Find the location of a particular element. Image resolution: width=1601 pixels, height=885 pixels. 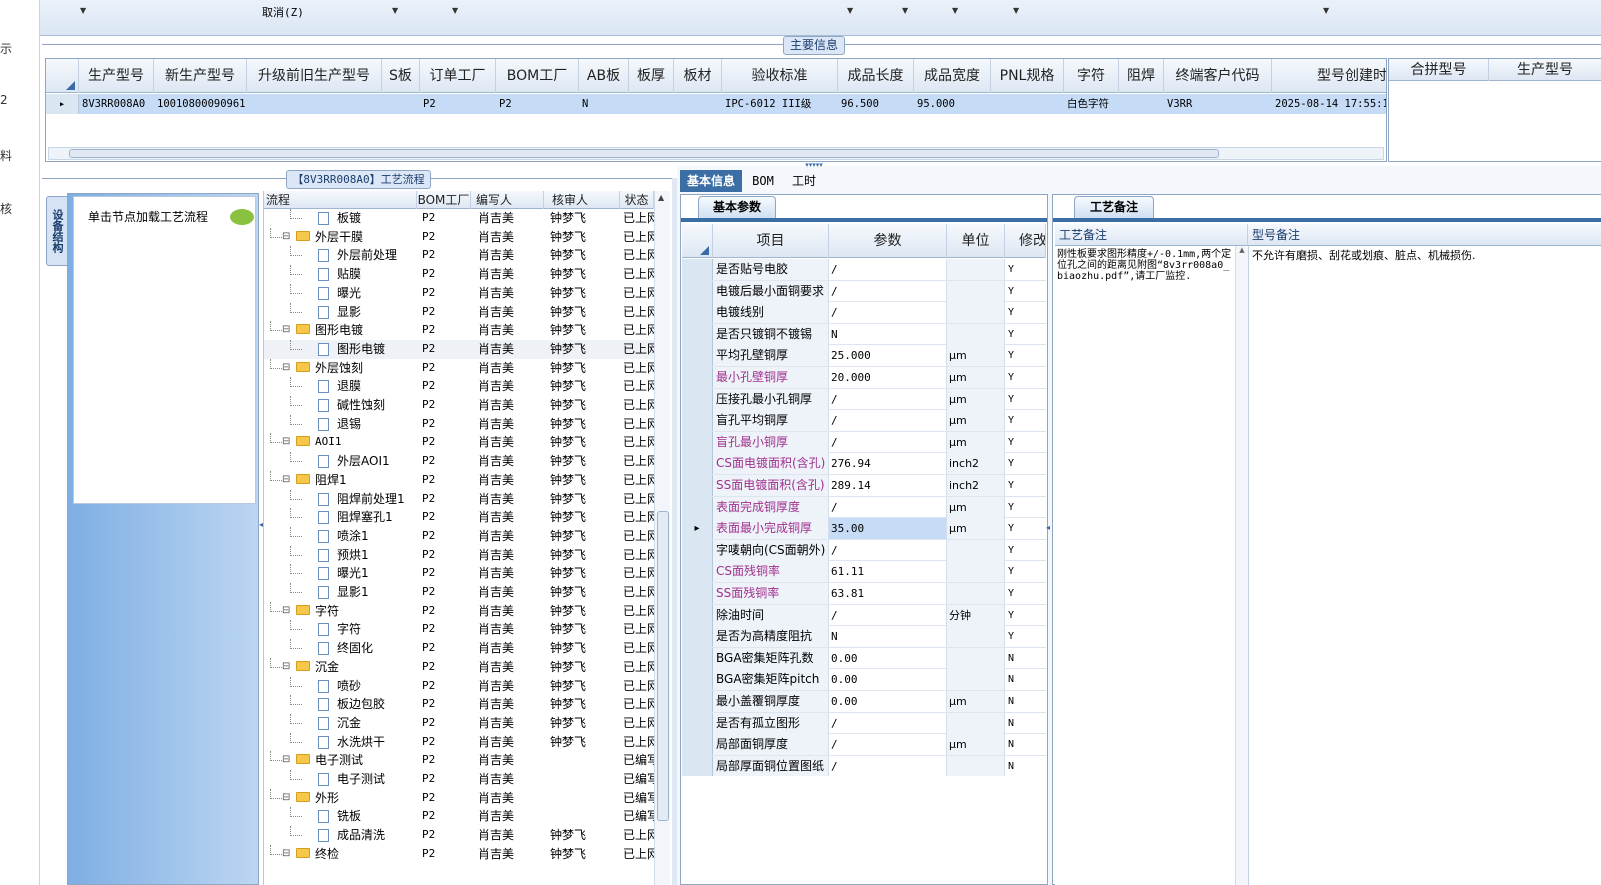

param-row: 局部面铜厚度 / μm N is located at coordinates (864, 745).